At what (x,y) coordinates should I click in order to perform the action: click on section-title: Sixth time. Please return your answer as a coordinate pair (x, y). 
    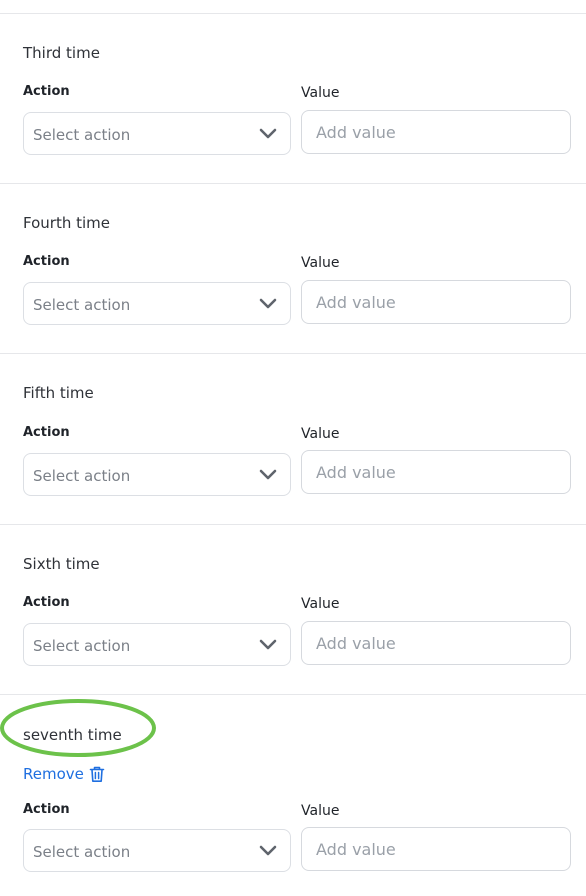
    Looking at the image, I should click on (61, 564).